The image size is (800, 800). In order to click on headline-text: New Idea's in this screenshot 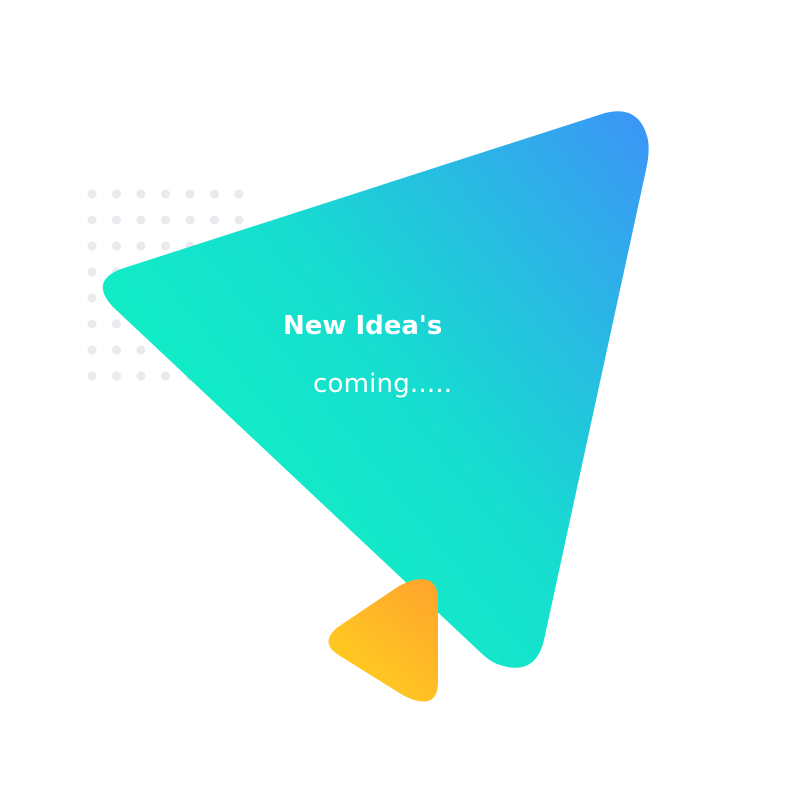, I will do `click(363, 326)`.